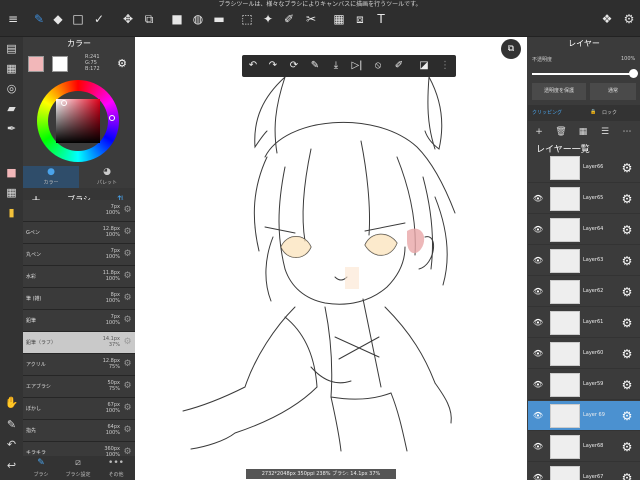 The image size is (640, 480). I want to click on tab-color: ● カラー, so click(51, 177).